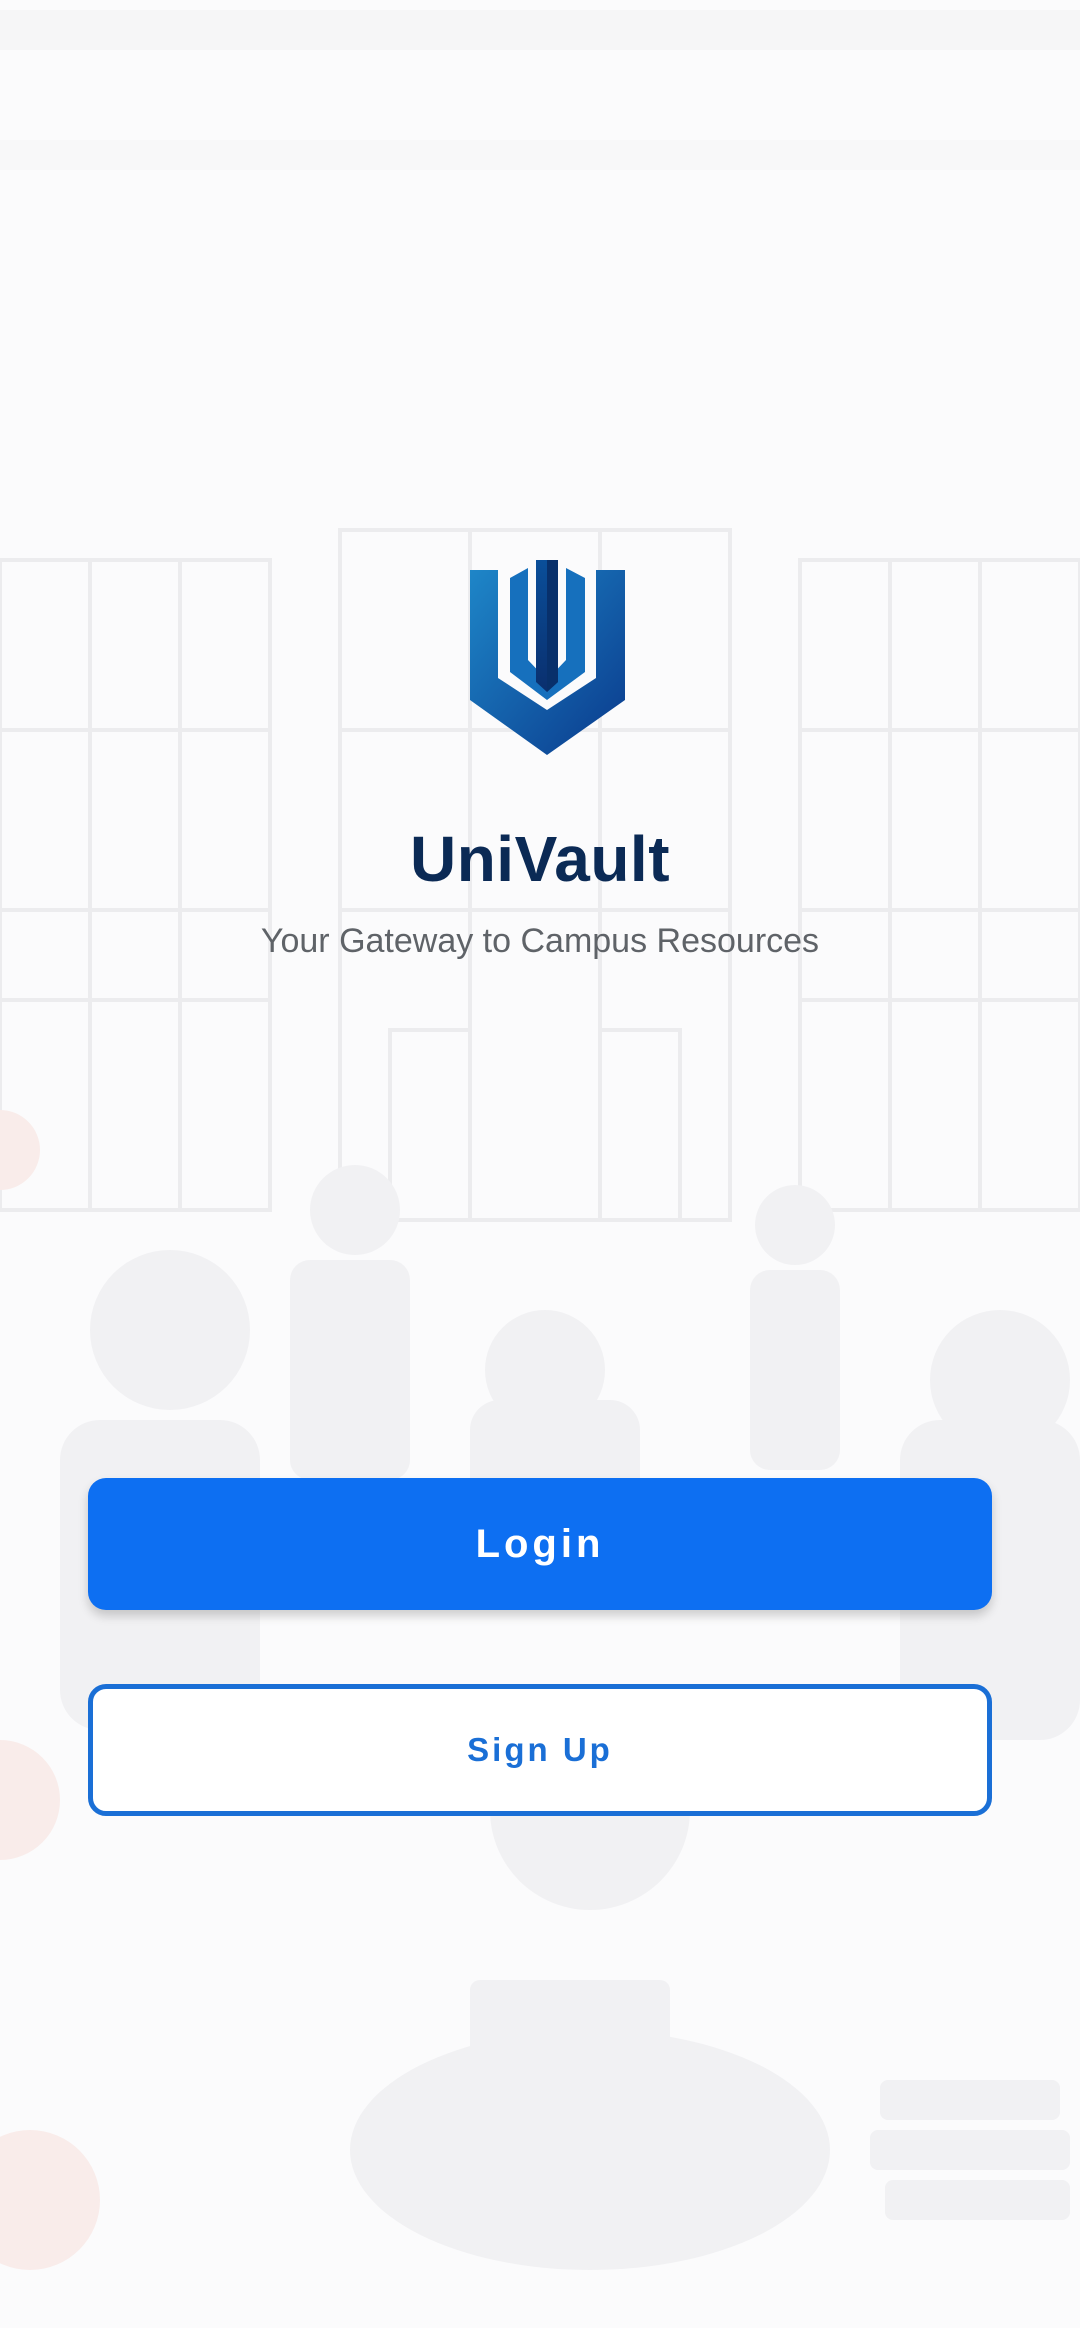 Image resolution: width=1080 pixels, height=2328 pixels. I want to click on sign-up-button: Sign Up, so click(540, 1750).